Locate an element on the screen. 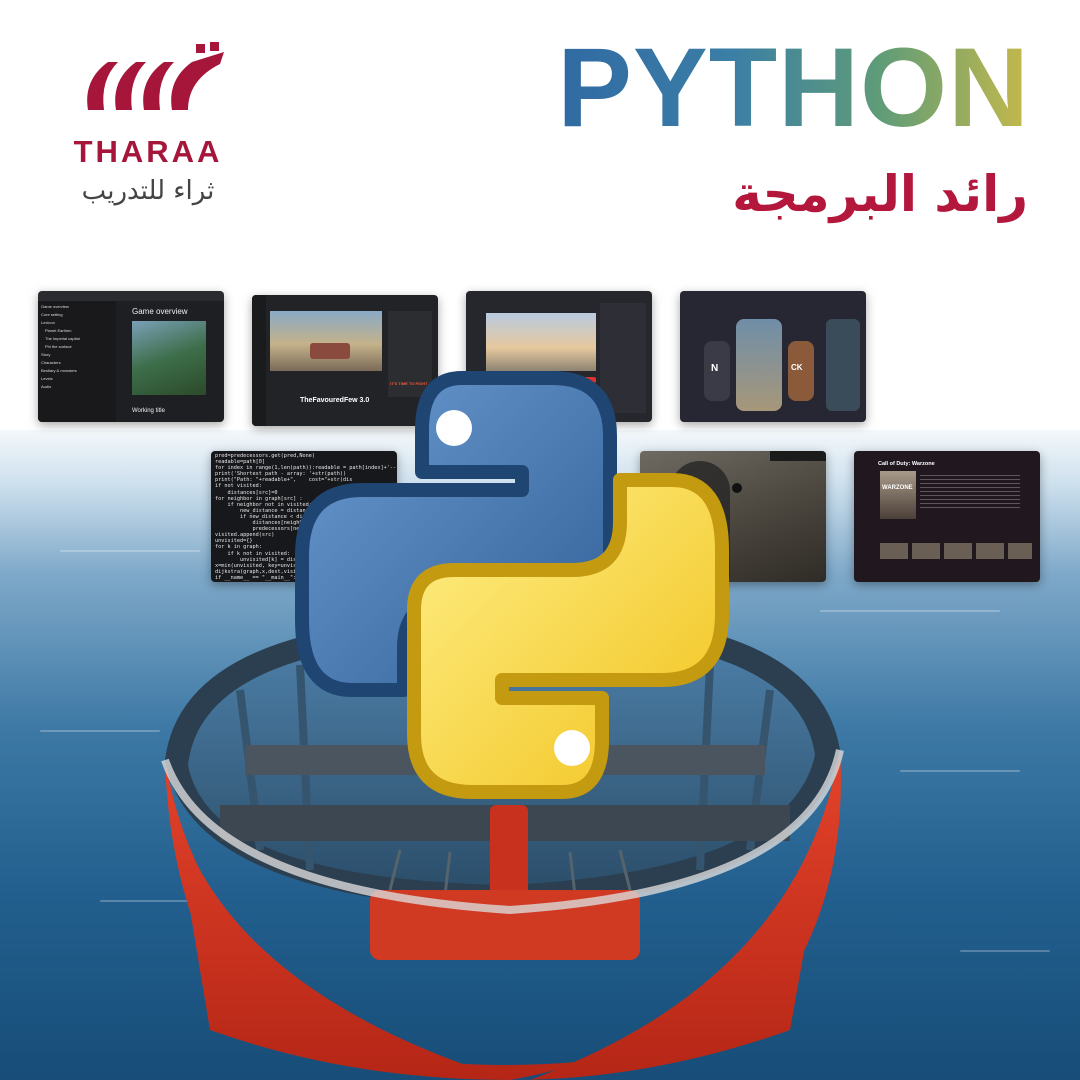  sidebar-item: Story is located at coordinates (46, 354).